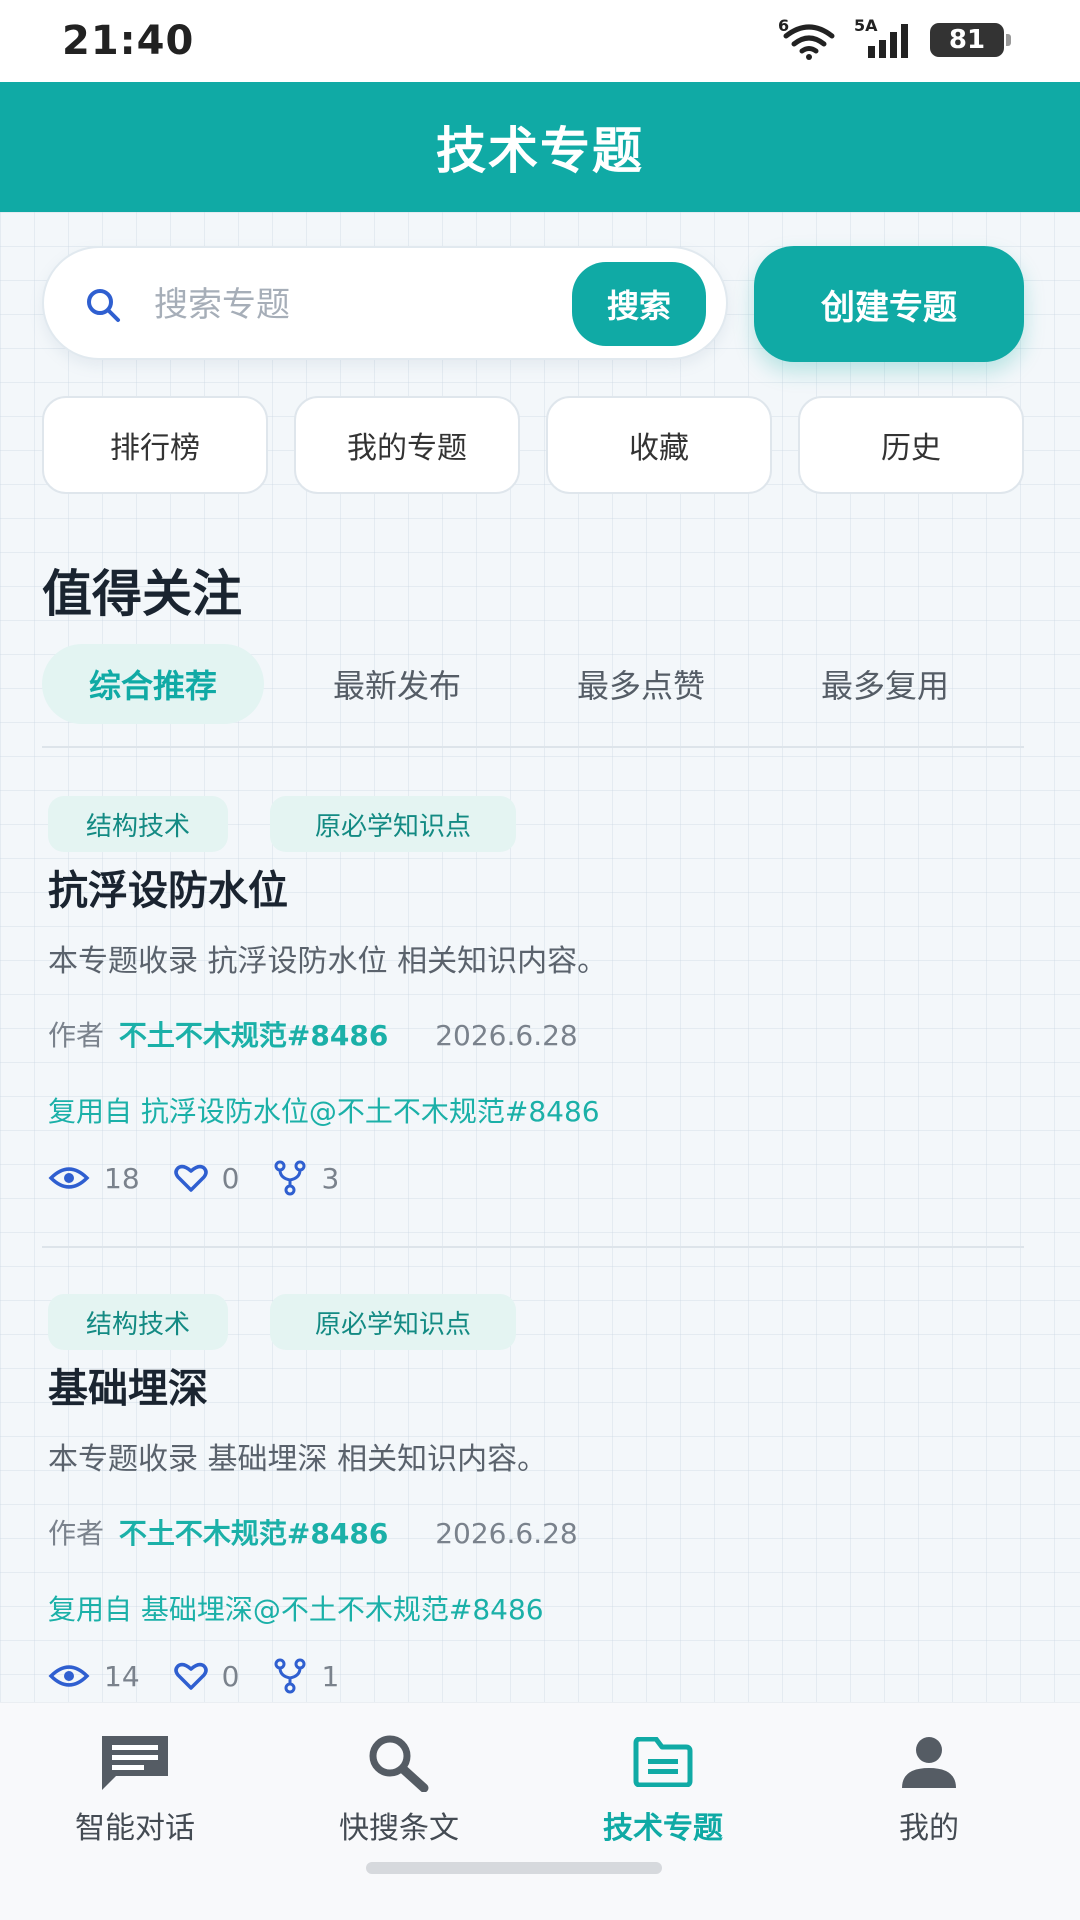  I want to click on chat-icon, so click(135, 1762).